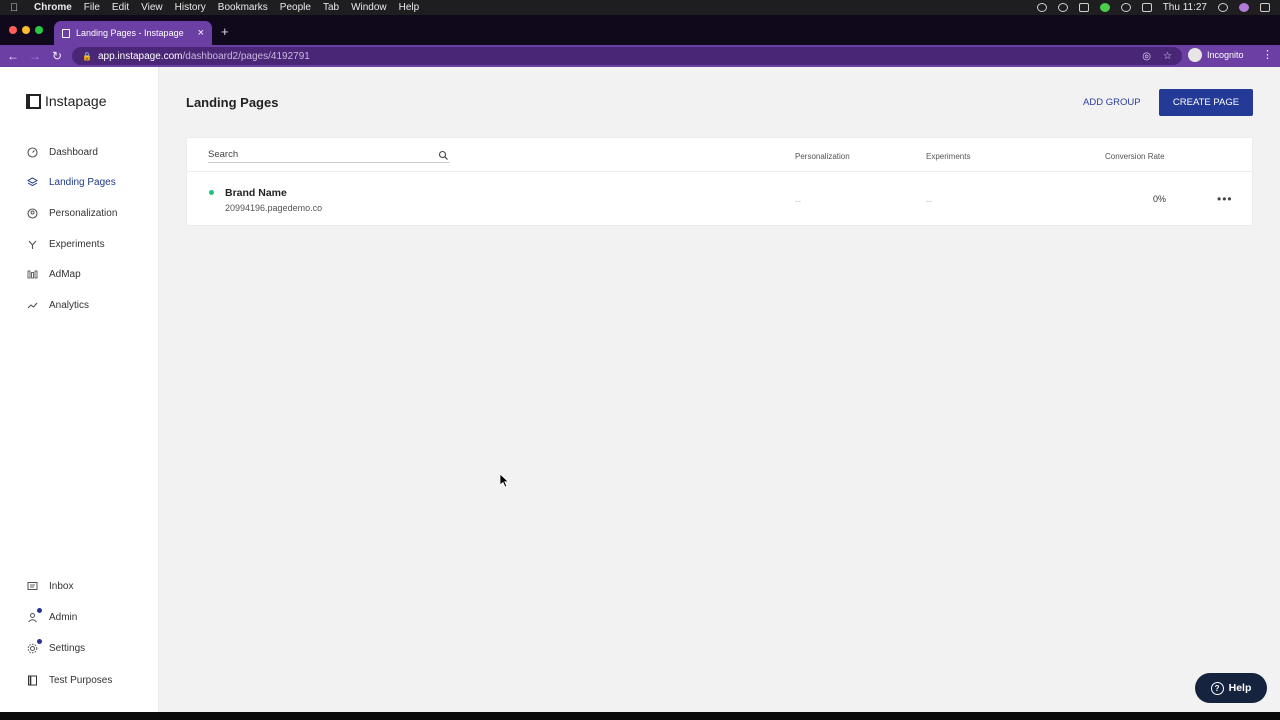  I want to click on gear-icon, so click(32, 648).